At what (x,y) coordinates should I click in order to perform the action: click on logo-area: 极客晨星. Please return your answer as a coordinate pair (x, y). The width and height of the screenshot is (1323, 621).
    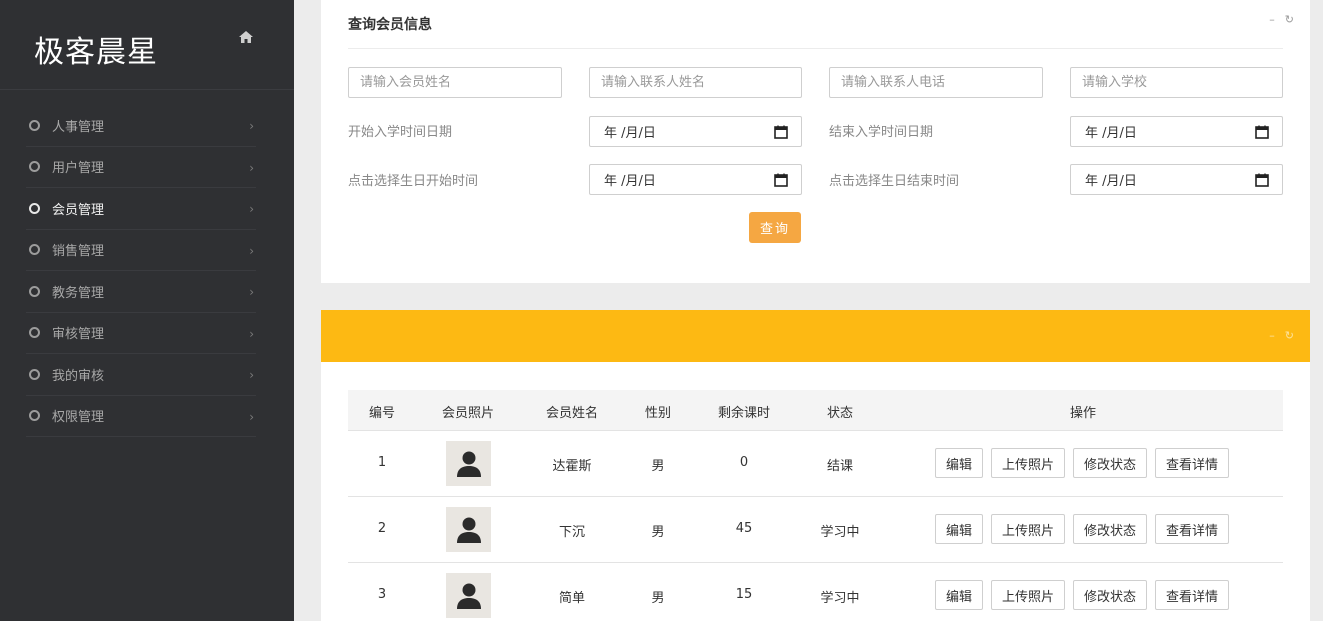
    Looking at the image, I should click on (147, 45).